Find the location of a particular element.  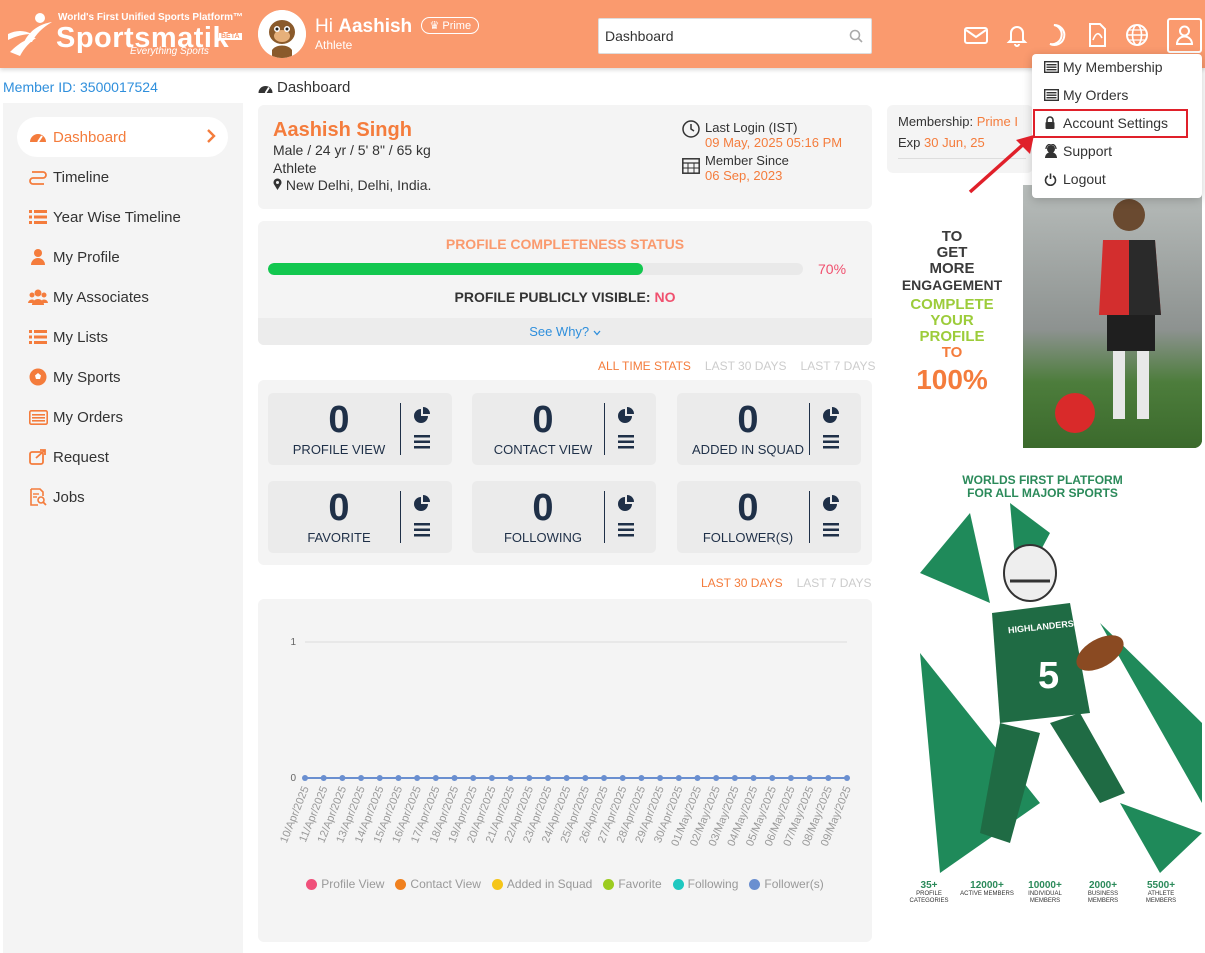

legend-item: Contact View is located at coordinates (438, 884).